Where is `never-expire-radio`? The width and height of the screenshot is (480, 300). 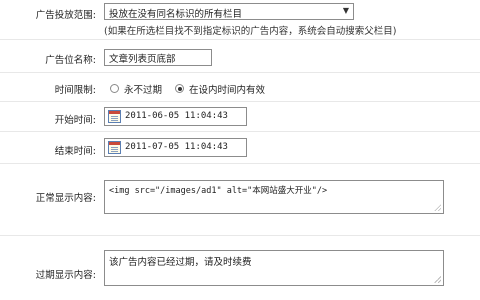 never-expire-radio is located at coordinates (114, 88).